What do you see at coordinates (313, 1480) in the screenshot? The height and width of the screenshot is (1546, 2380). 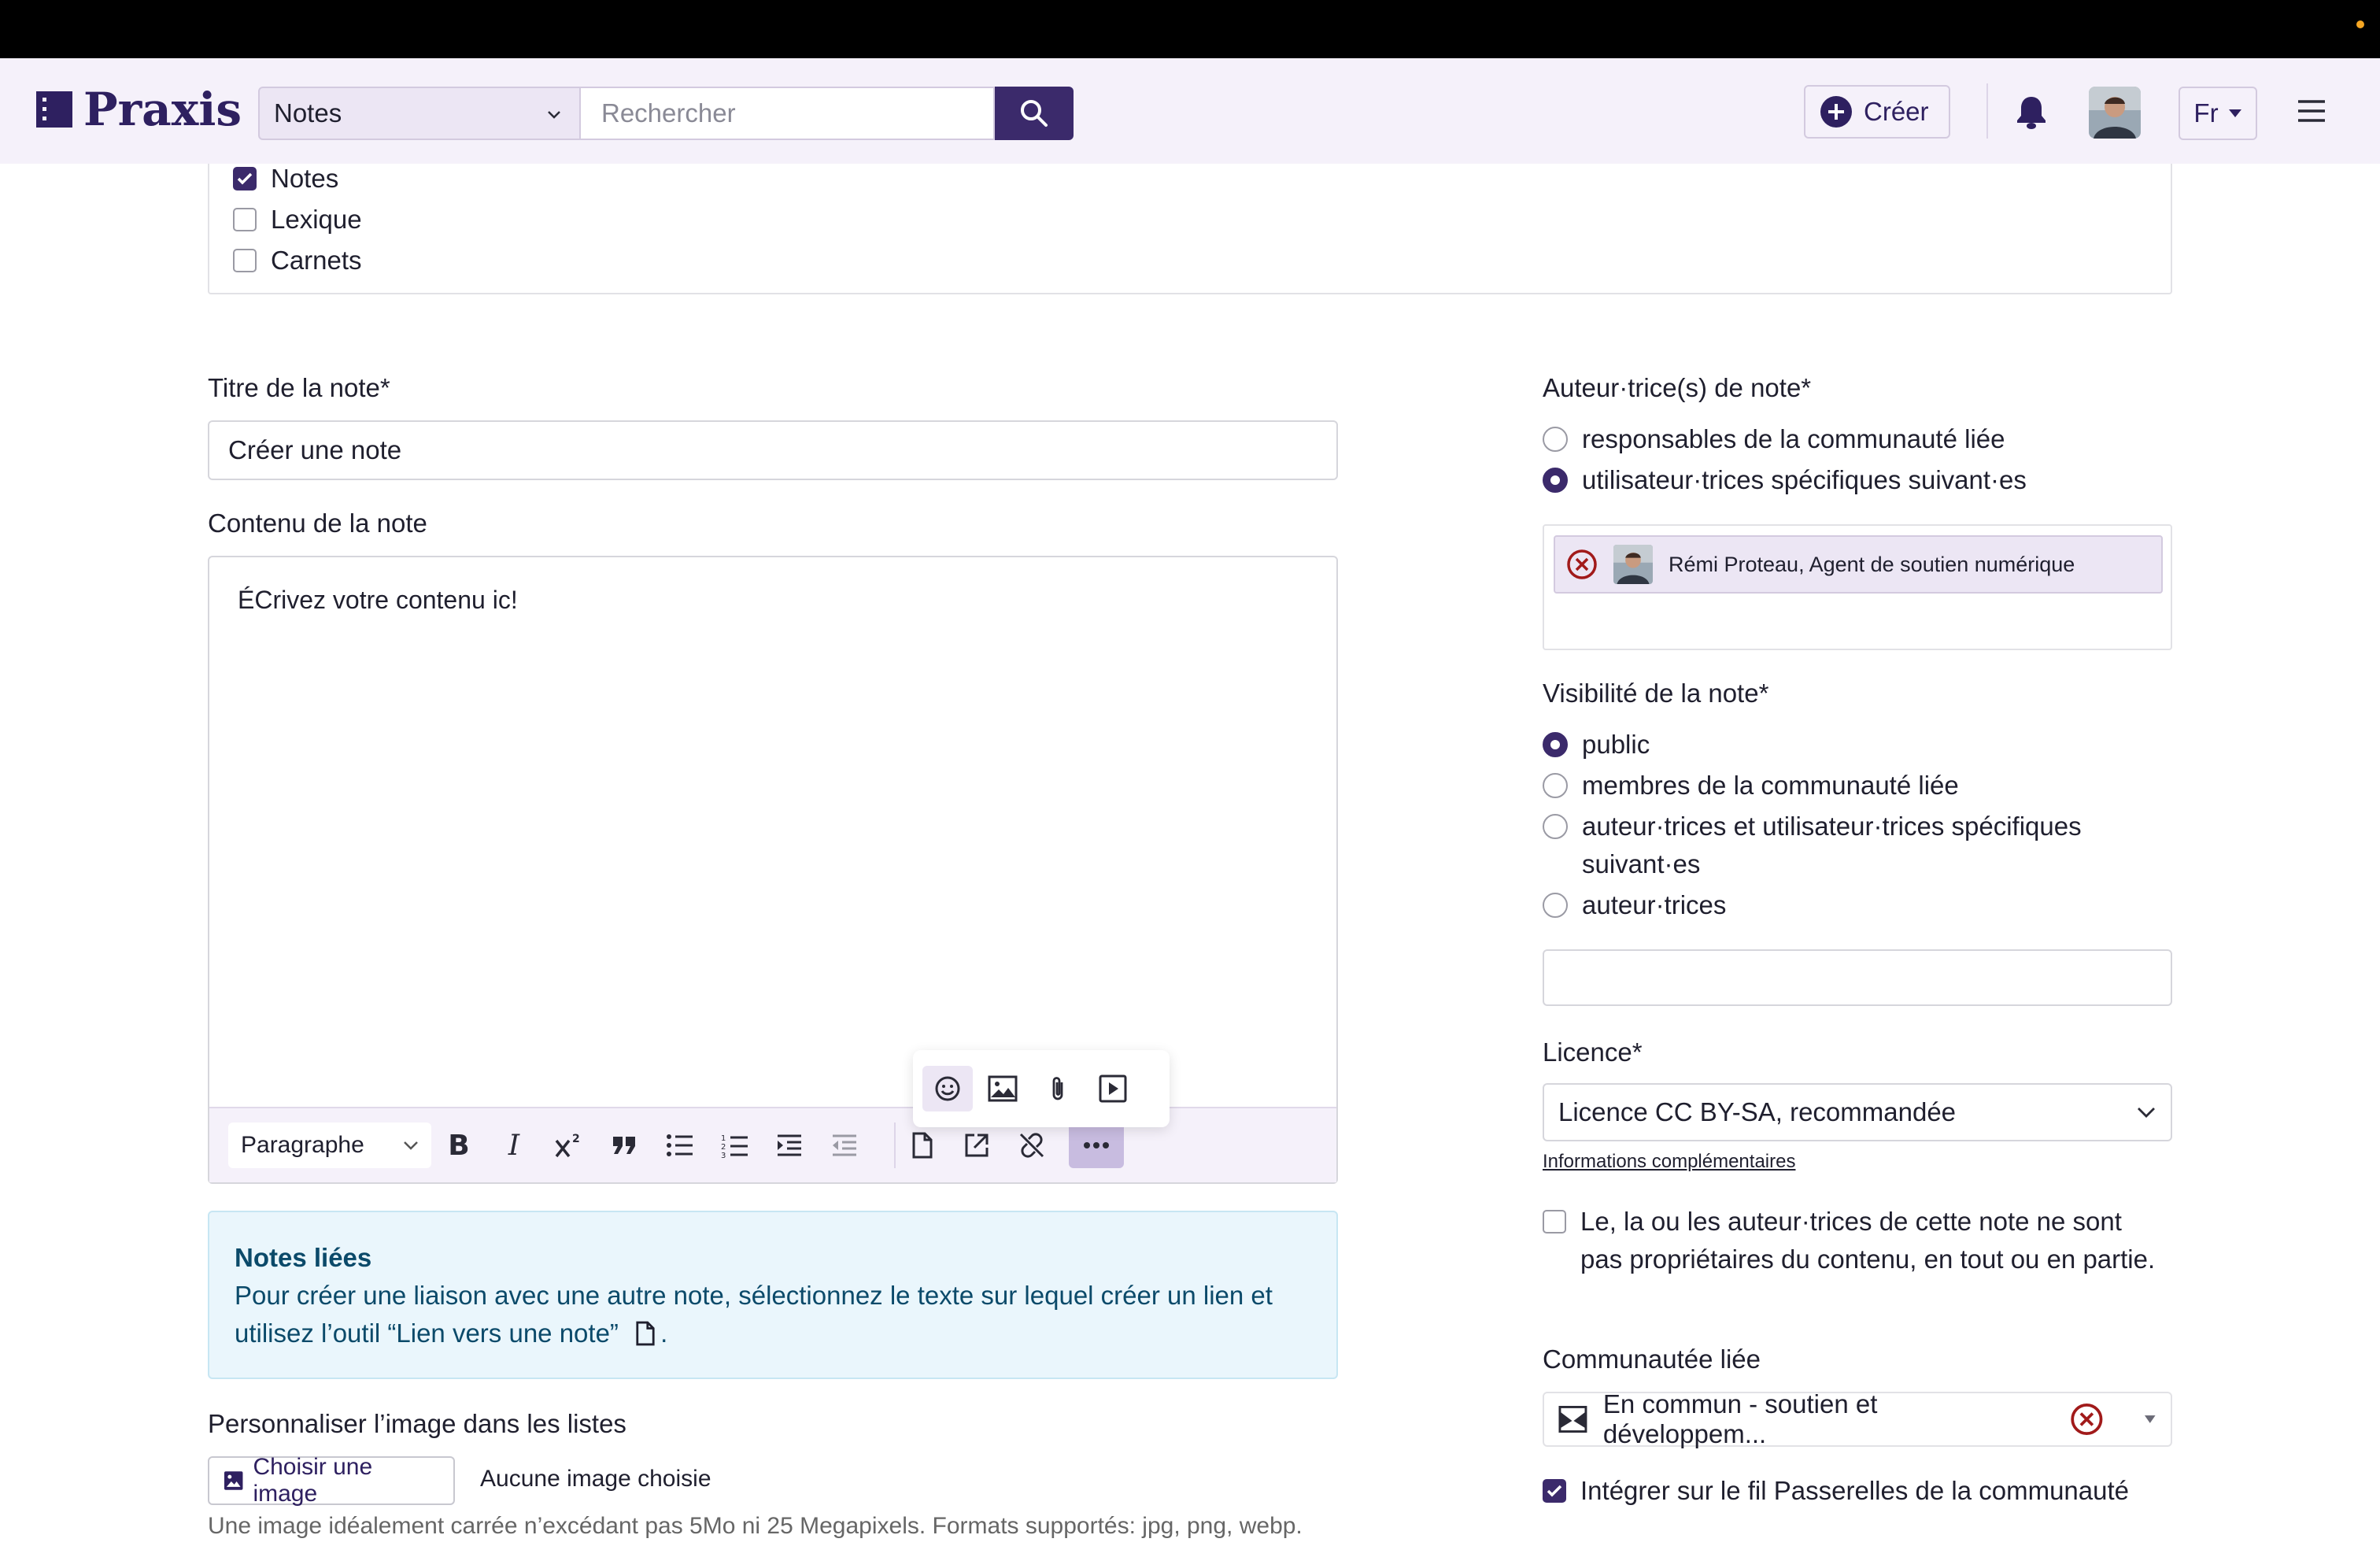 I see `choose-image-label: Choisir une image` at bounding box center [313, 1480].